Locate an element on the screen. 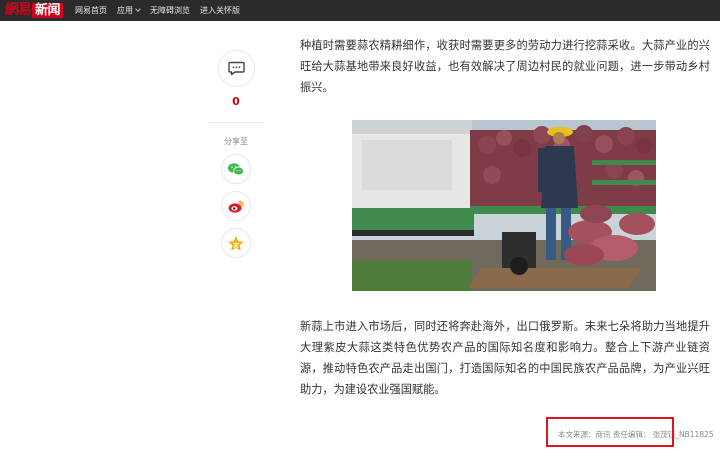  nav-link-apps: 应用 is located at coordinates (129, 10).